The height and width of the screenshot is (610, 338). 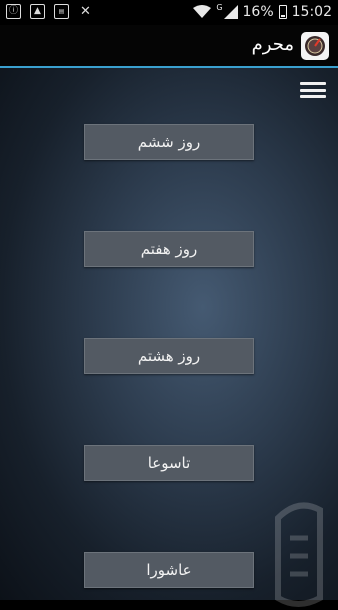 I want to click on alarm-icon: ⓘ, so click(x=13, y=11).